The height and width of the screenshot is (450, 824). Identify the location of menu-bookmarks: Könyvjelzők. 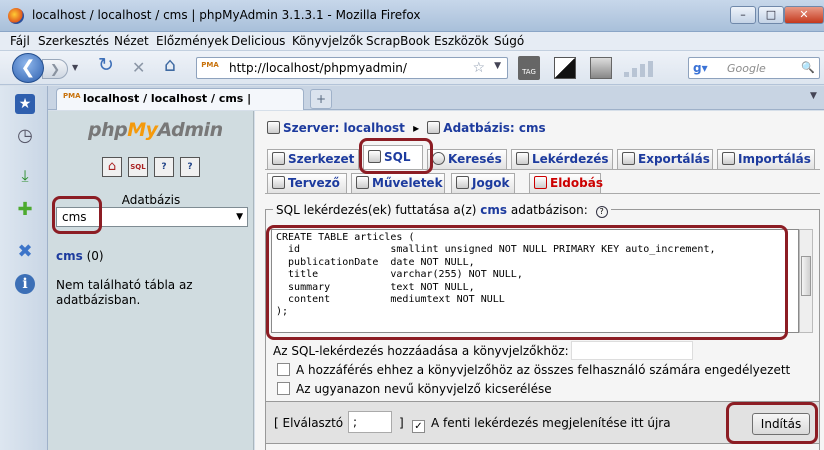
(327, 41).